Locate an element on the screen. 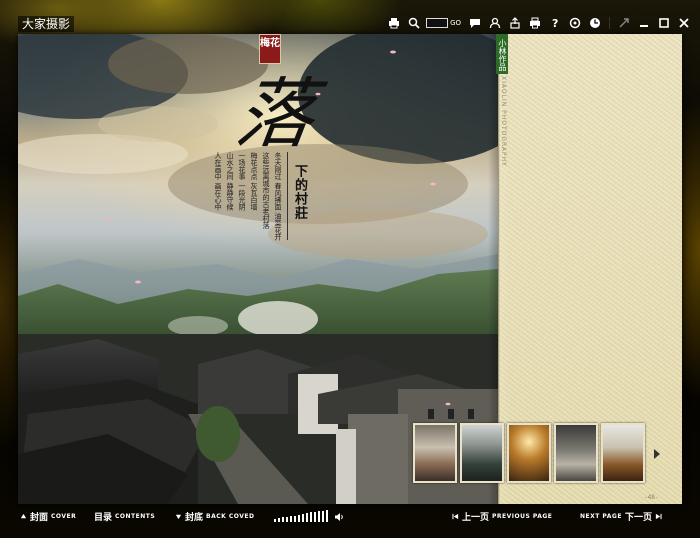 This screenshot has width=700, height=538. back-cover-label-en: BACK COVED is located at coordinates (230, 516).